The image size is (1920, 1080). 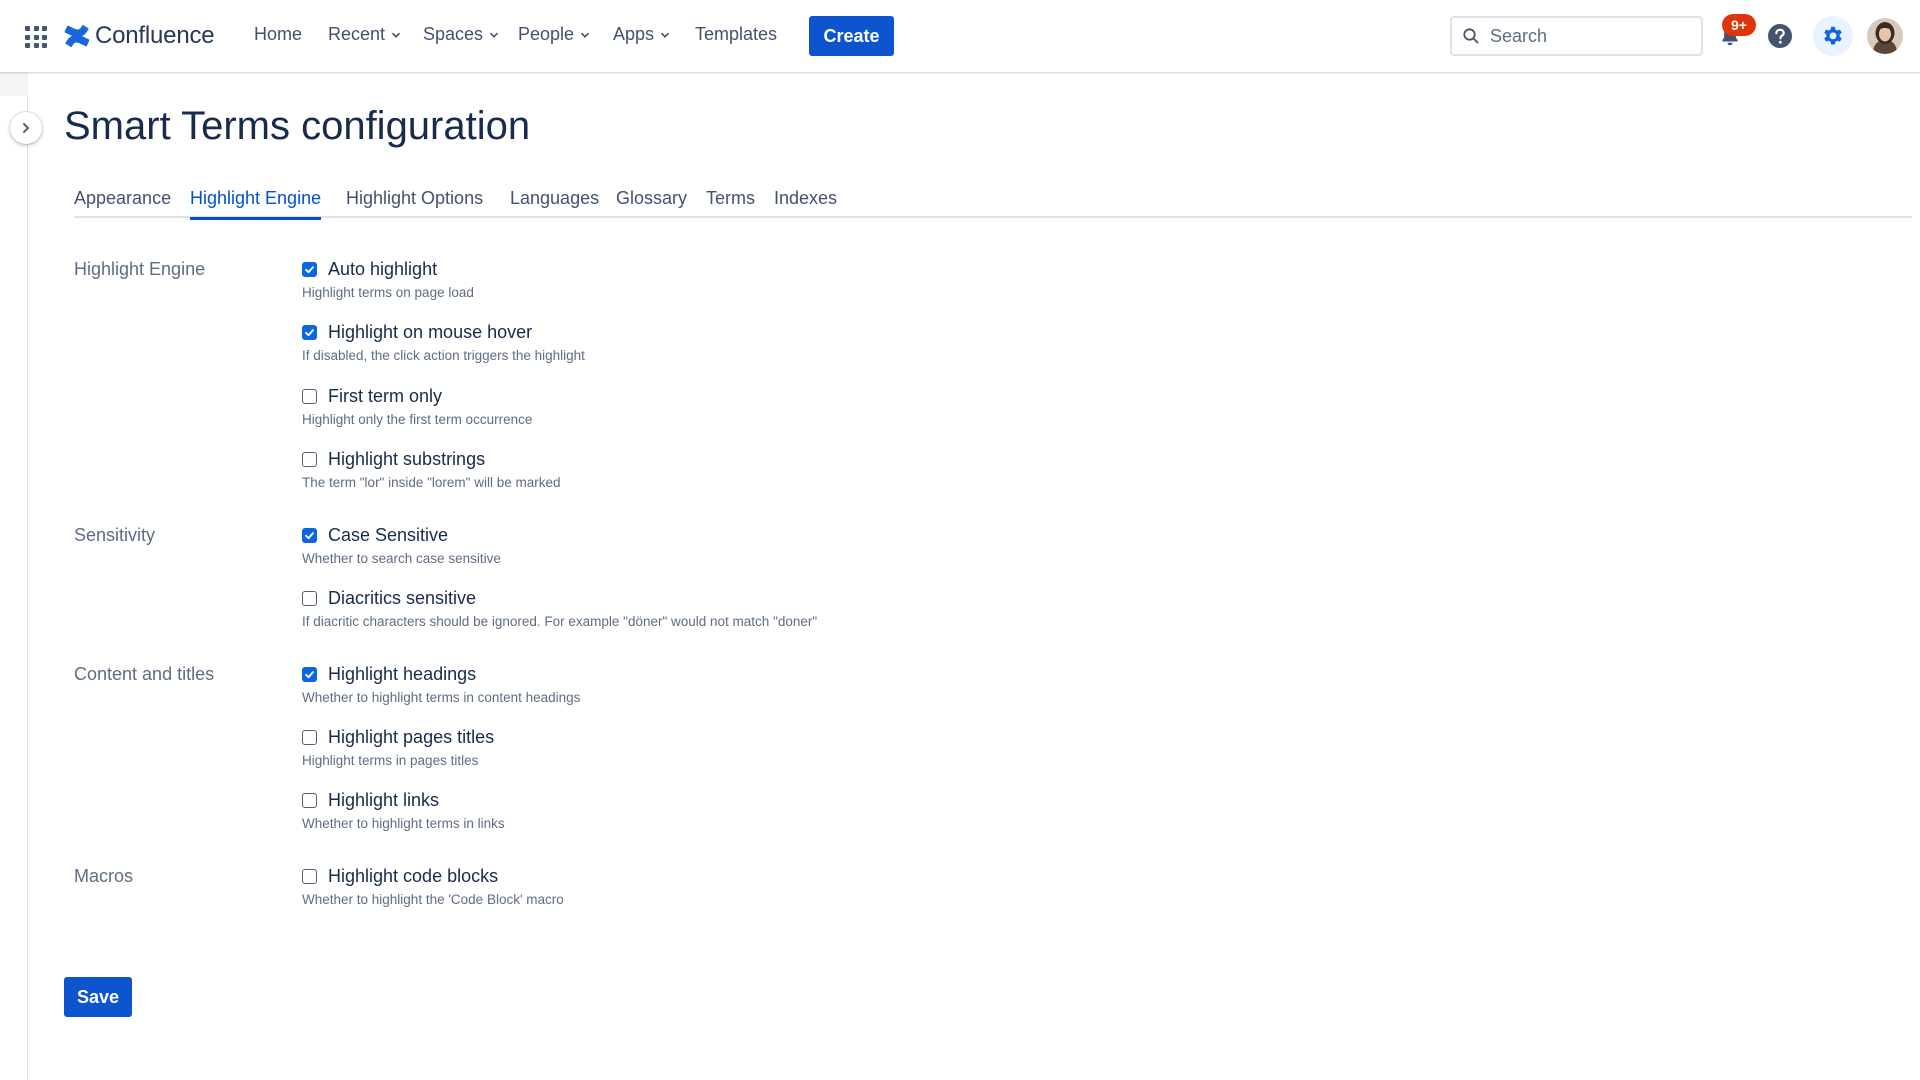 I want to click on nav-apps: Apps, so click(x=641, y=34).